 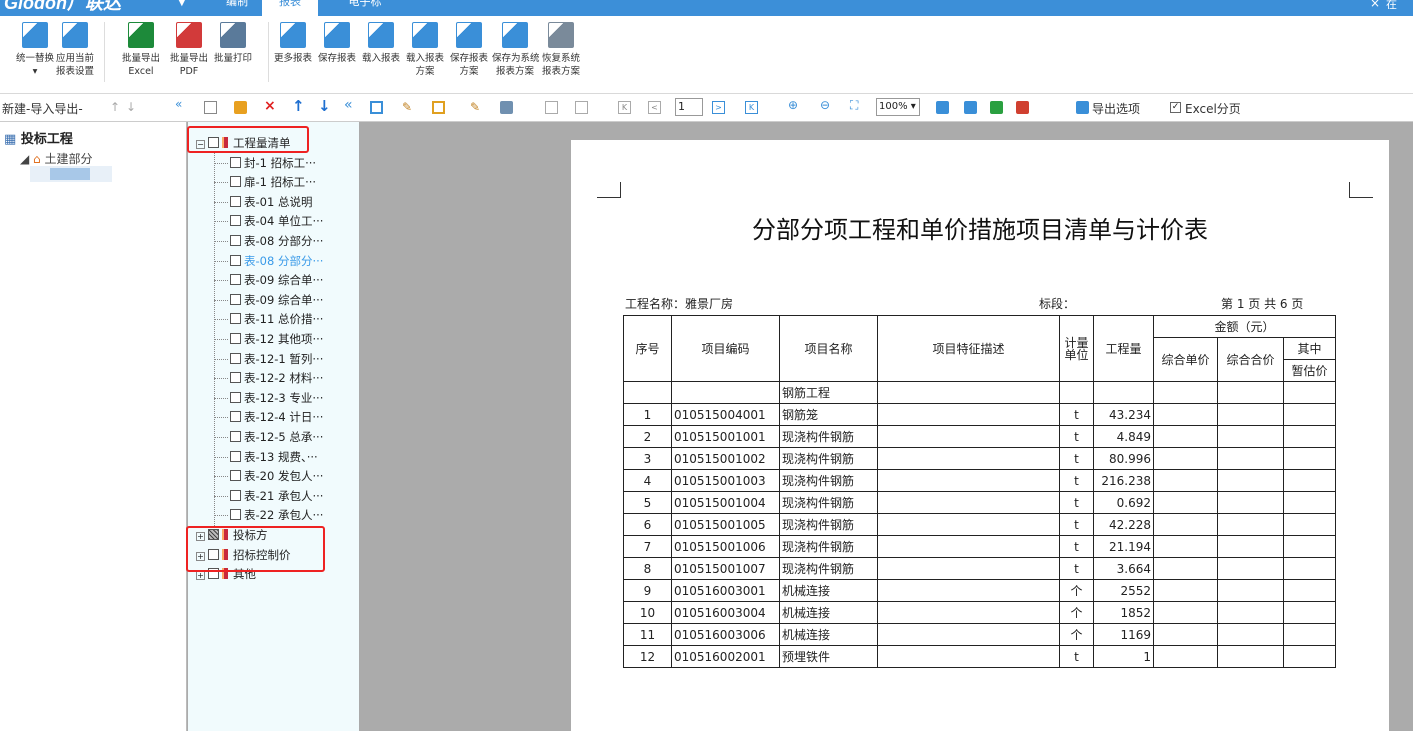 I want to click on first-page-icon: K, so click(x=624, y=107).